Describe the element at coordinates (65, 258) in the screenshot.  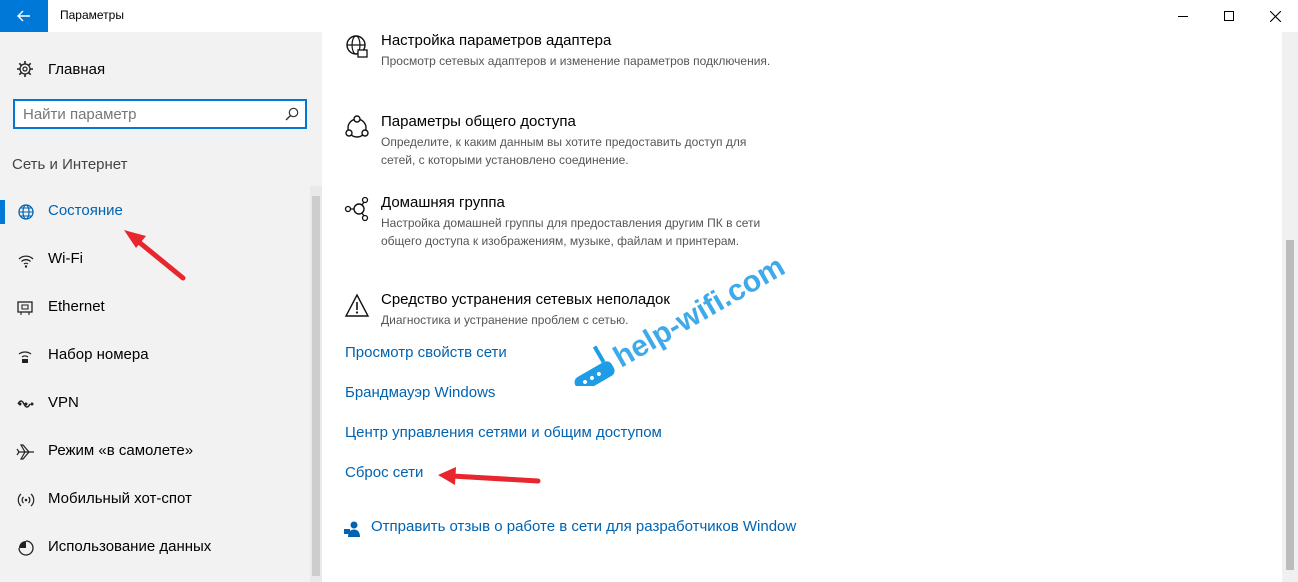
I see `sidebar-item-label: Wi-Fi` at that location.